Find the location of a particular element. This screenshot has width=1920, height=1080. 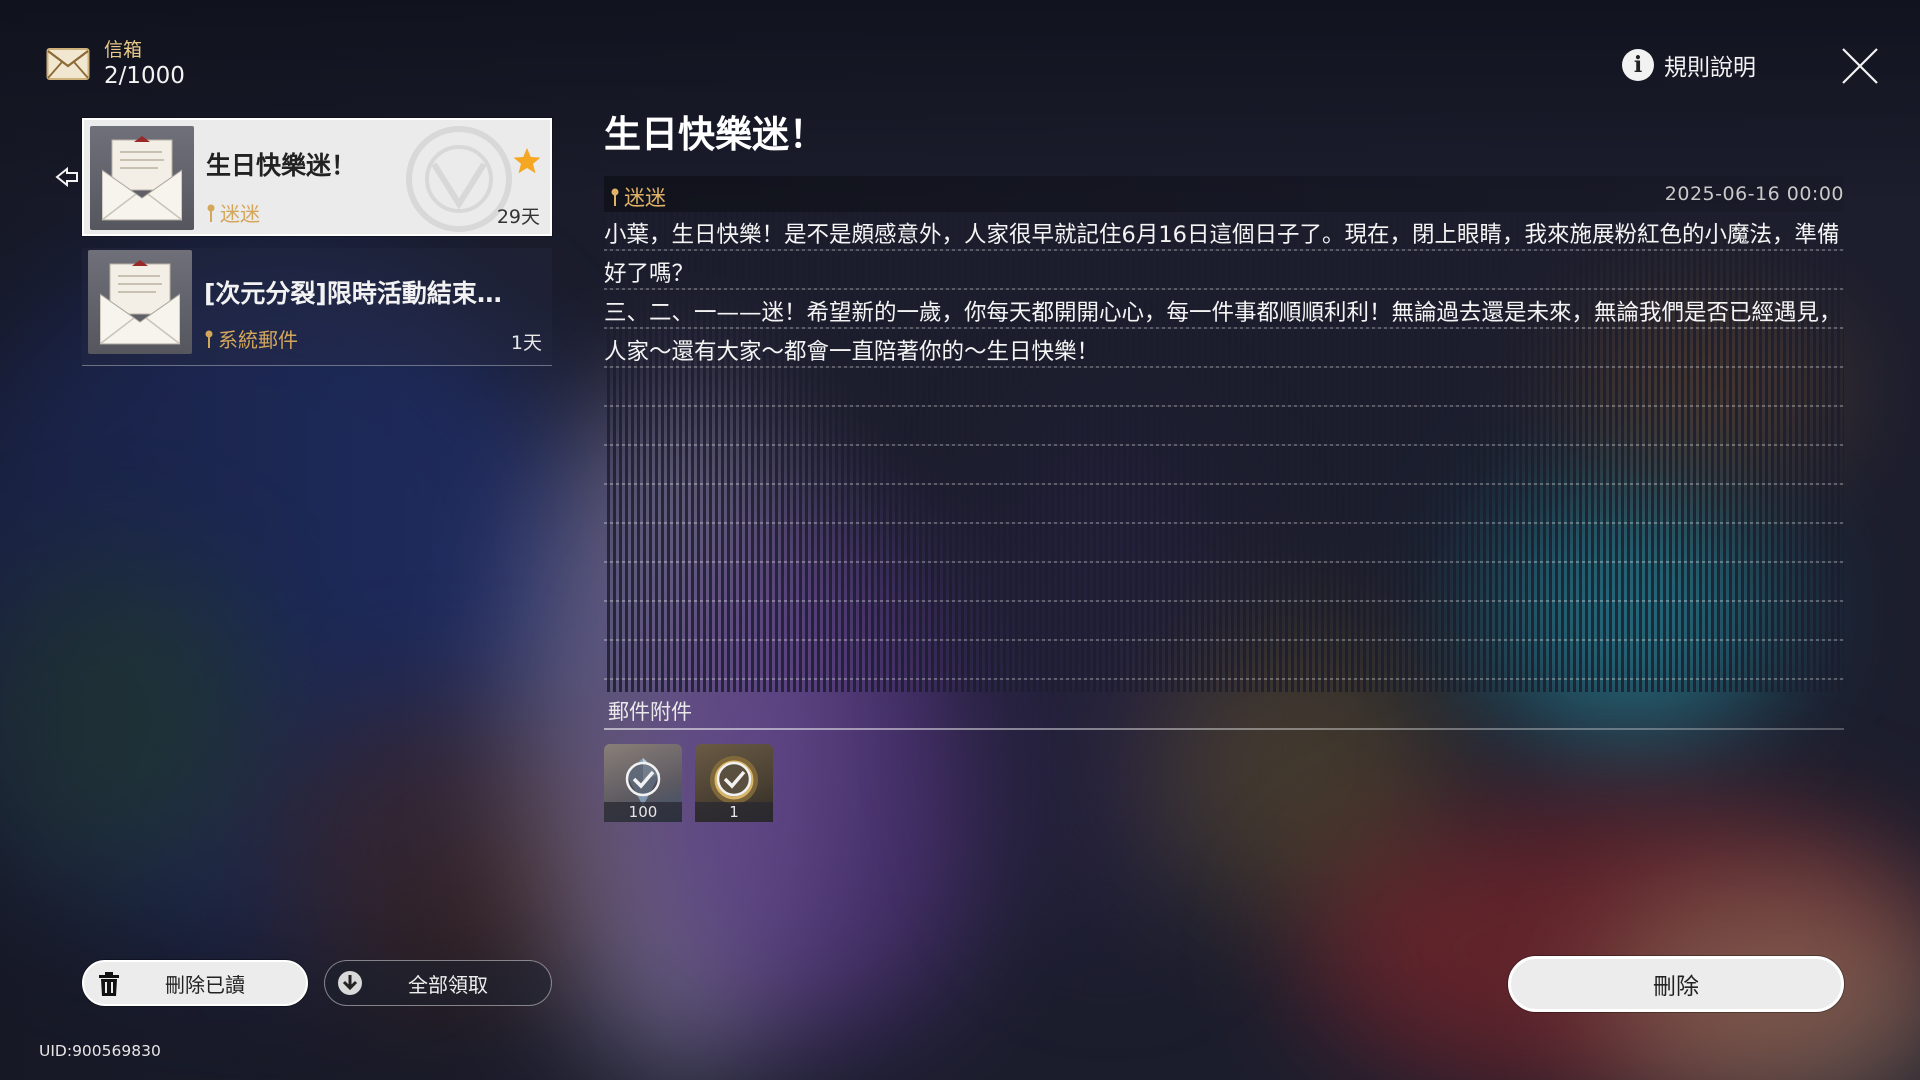

attachment-quantity: 100 is located at coordinates (643, 812).